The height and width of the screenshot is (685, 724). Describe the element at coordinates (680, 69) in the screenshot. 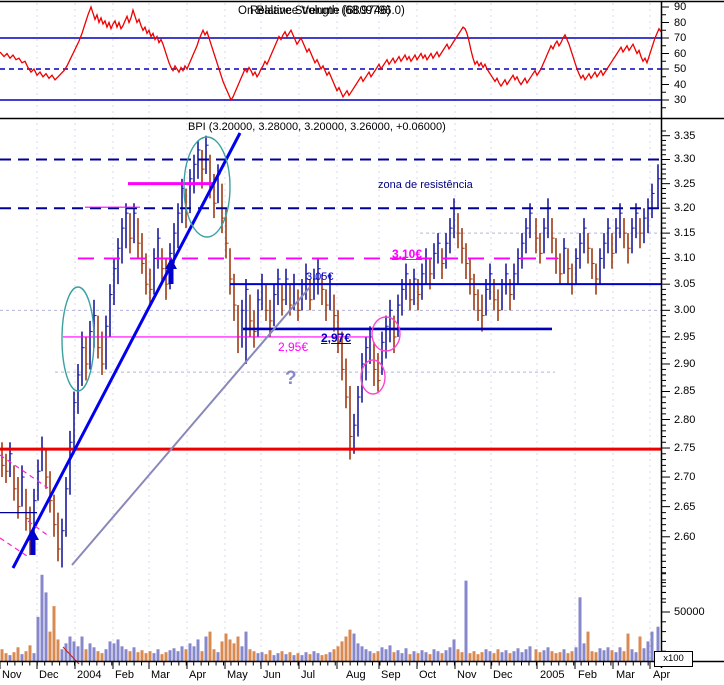

I see `indicator-axis-label: 50` at that location.